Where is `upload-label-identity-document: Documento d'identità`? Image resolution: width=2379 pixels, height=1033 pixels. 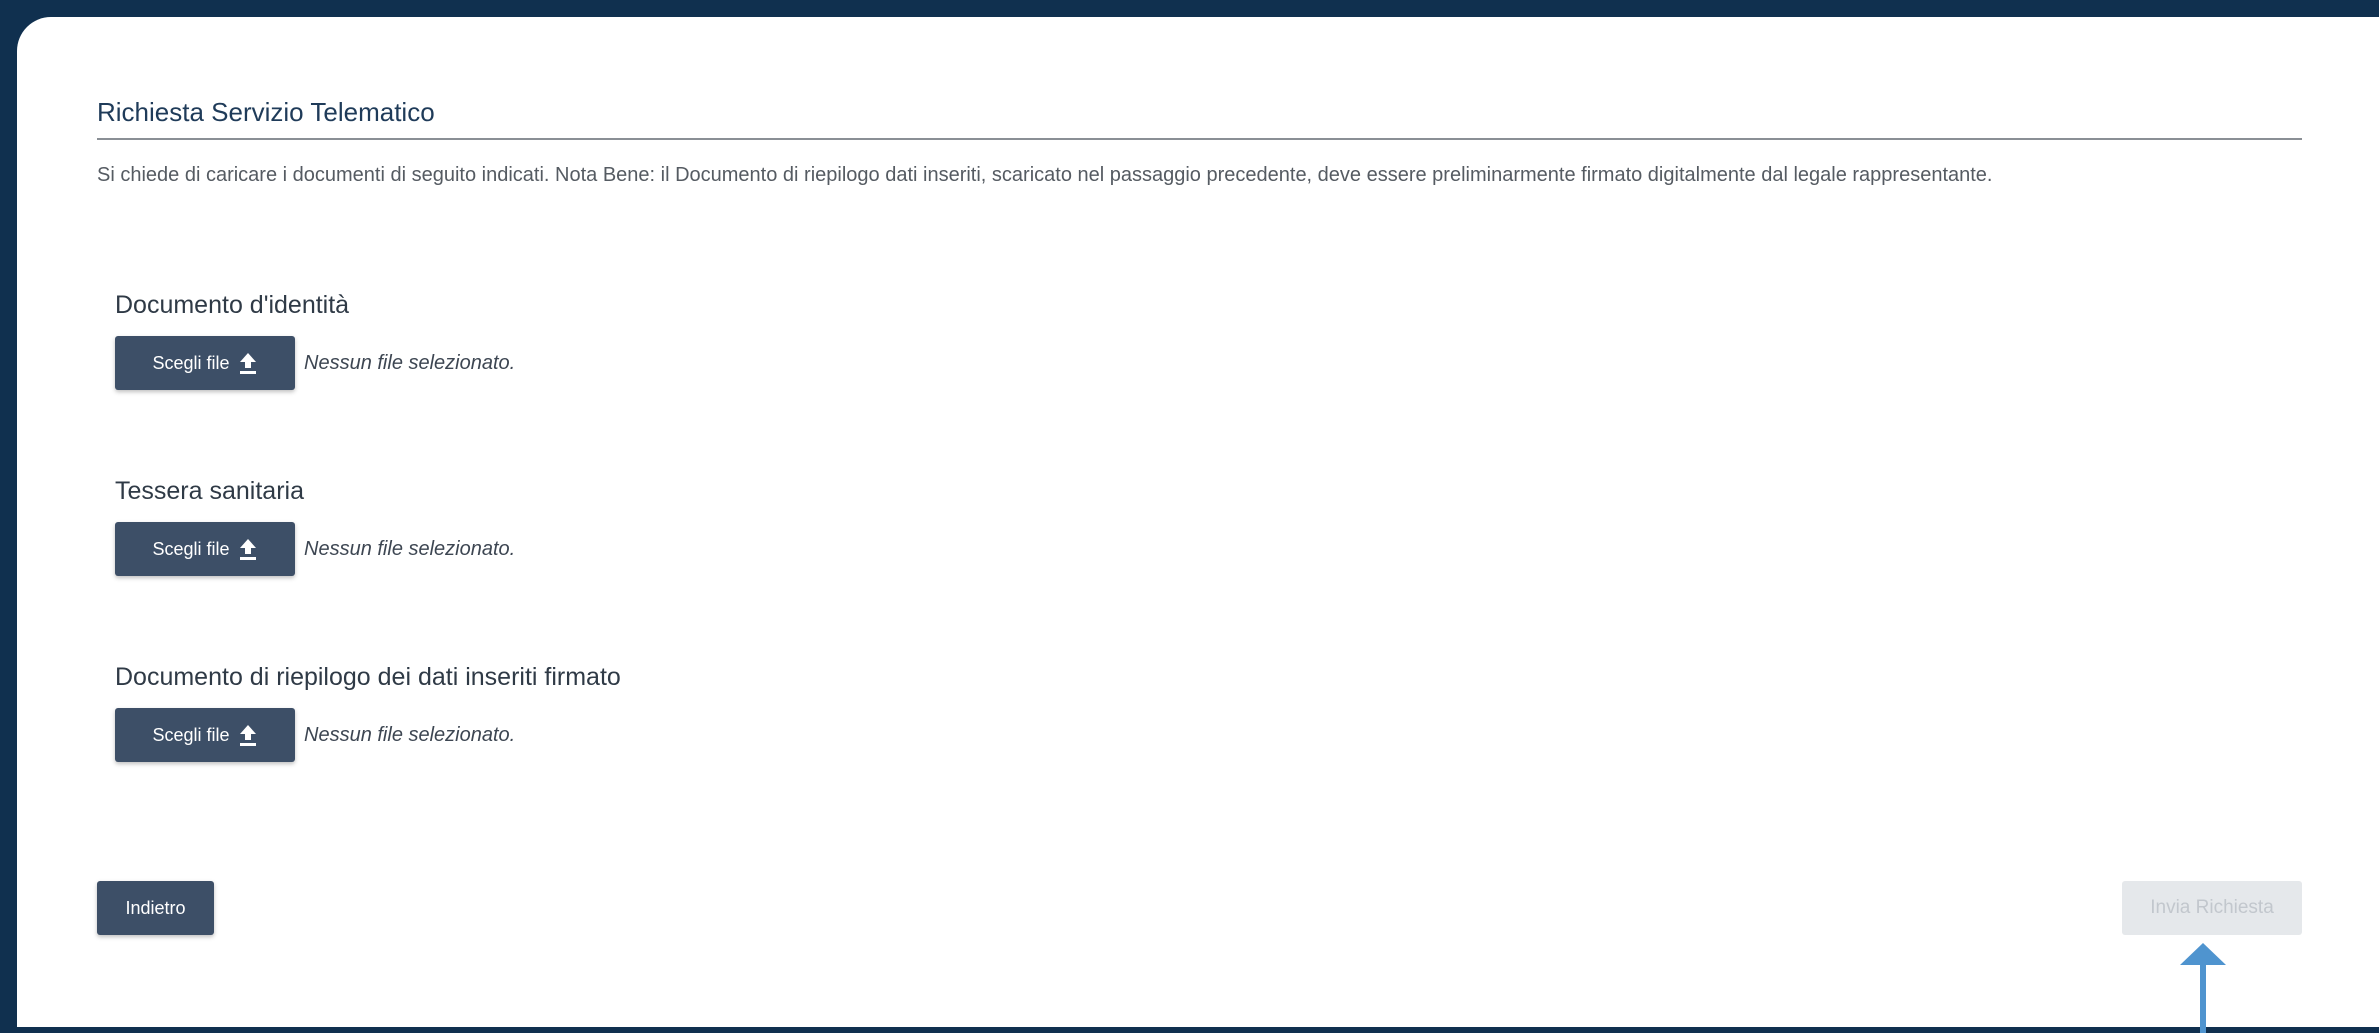
upload-label-identity-document: Documento d'identità is located at coordinates (232, 305).